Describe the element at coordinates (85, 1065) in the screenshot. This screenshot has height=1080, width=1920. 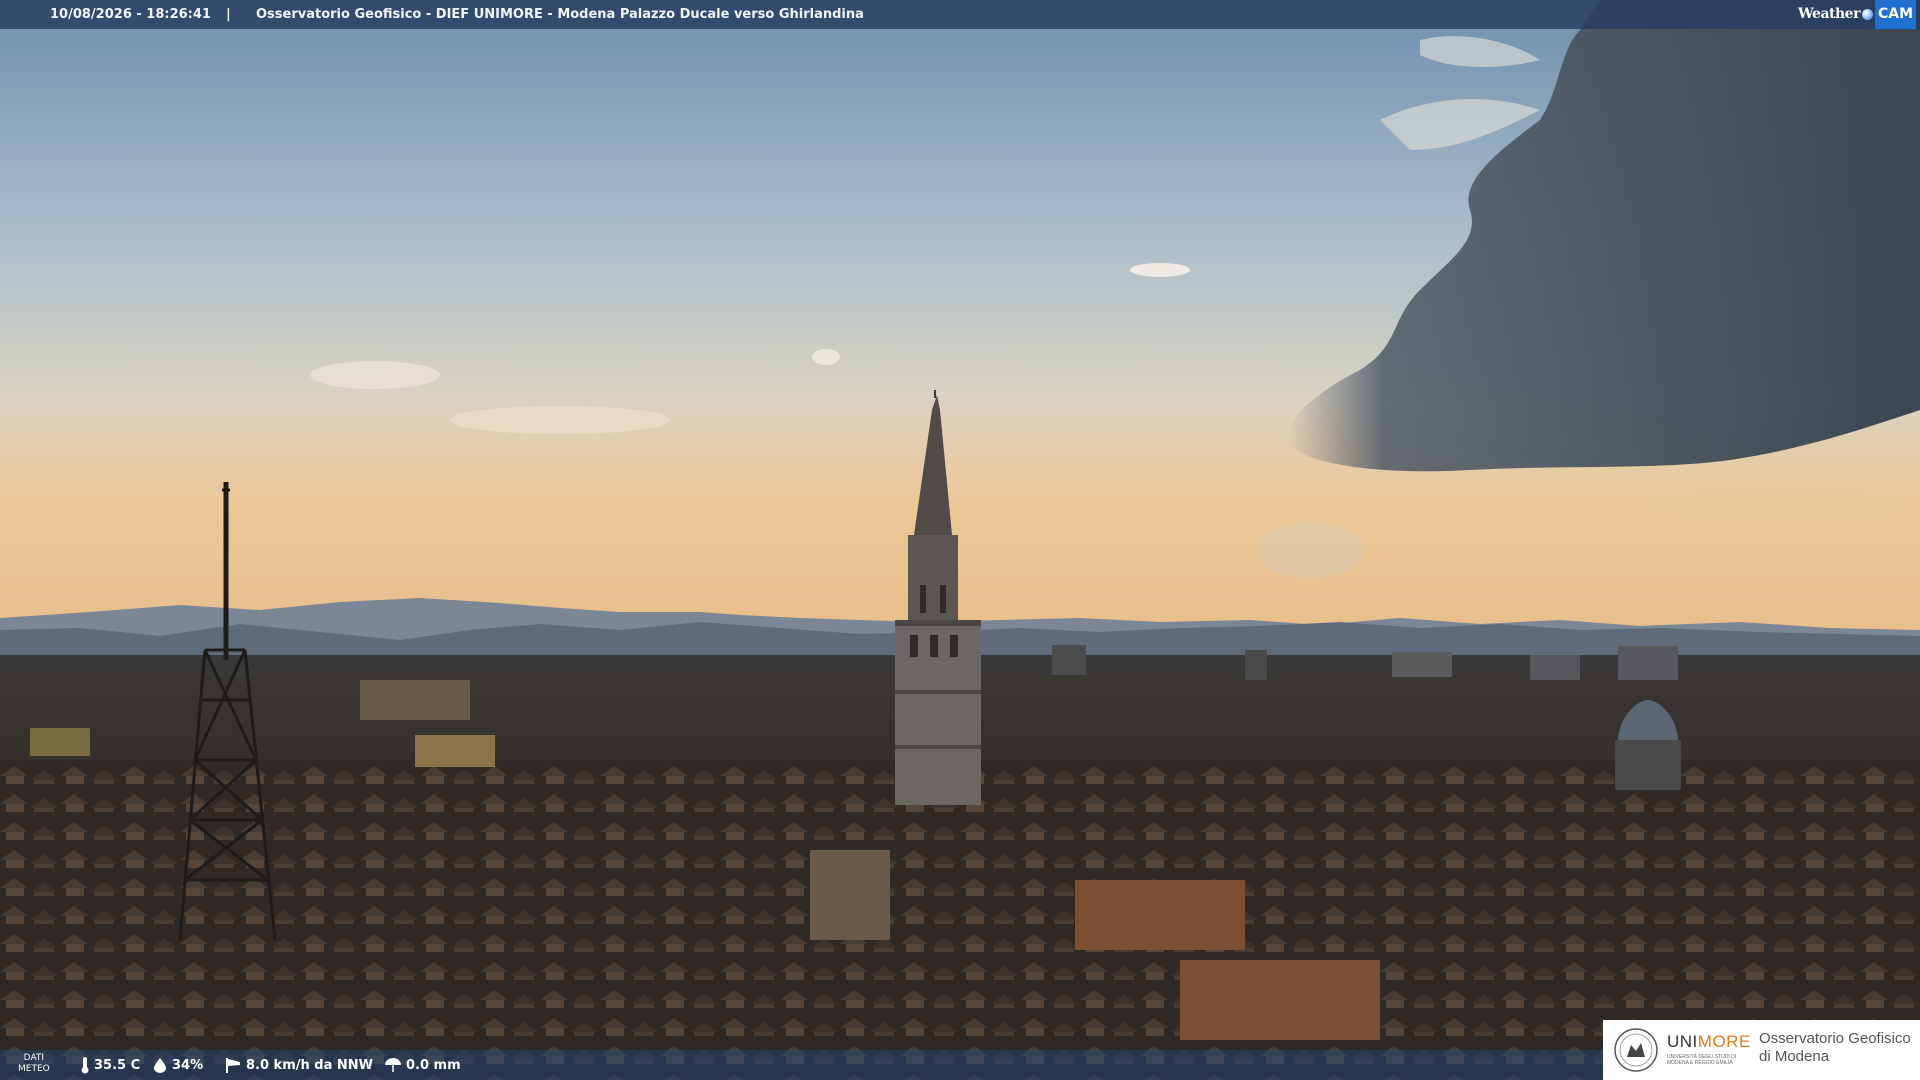
I see `thermometer-icon` at that location.